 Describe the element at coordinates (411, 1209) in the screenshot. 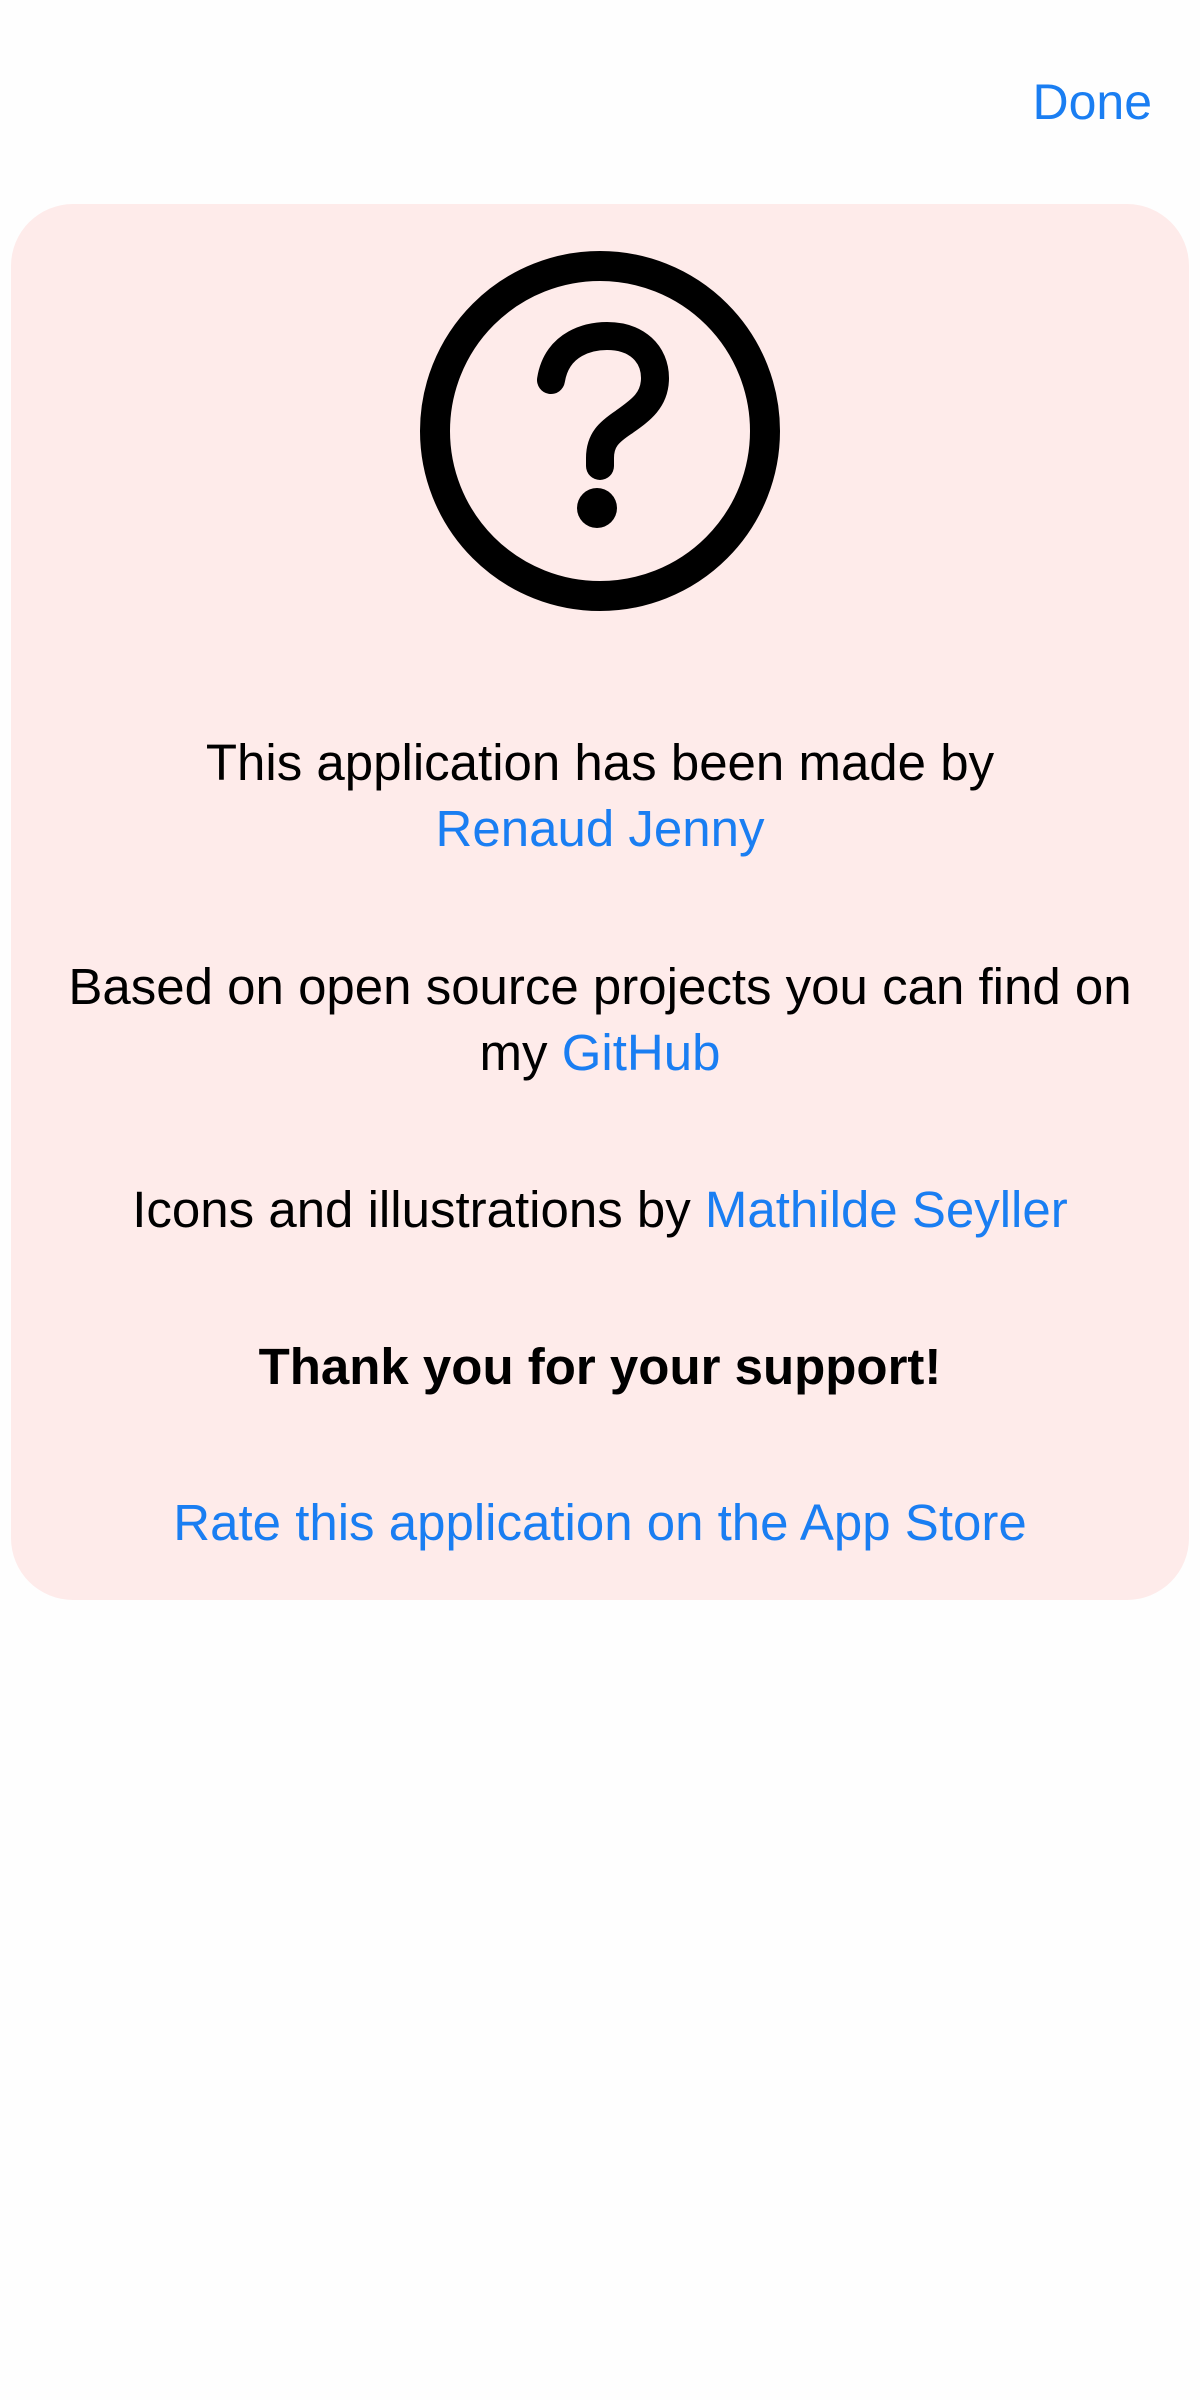

I see `illustrations-text: Icons and illustrations by` at that location.